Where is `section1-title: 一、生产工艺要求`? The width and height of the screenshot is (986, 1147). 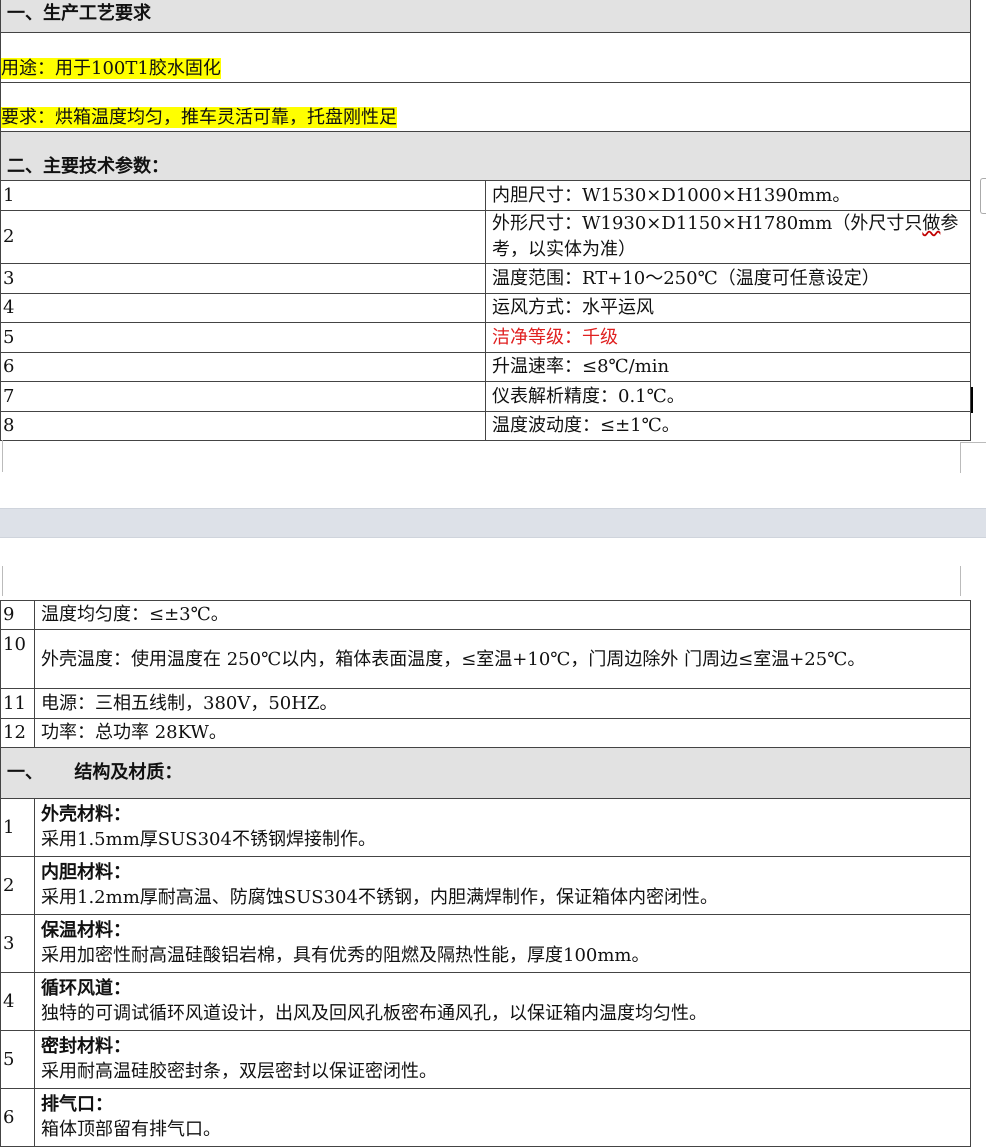
section1-title: 一、生产工艺要求 is located at coordinates (485, 16).